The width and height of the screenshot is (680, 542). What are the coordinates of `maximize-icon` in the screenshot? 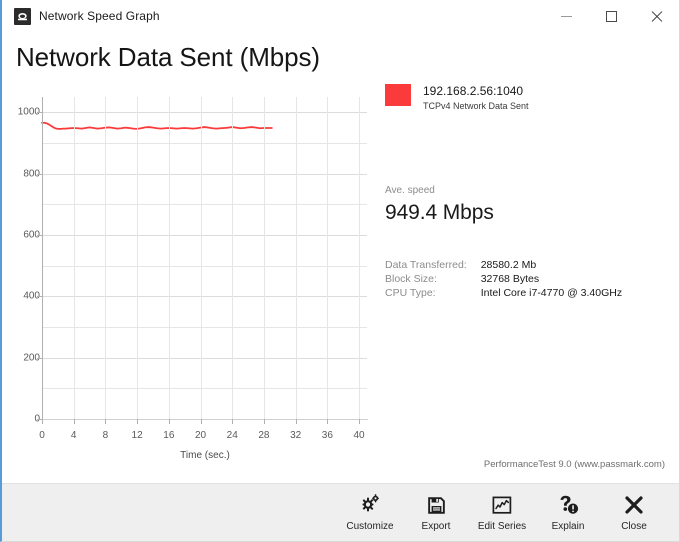 It's located at (611, 16).